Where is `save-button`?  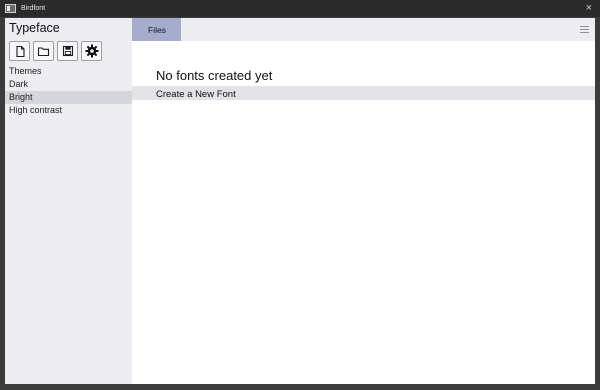 save-button is located at coordinates (67, 51).